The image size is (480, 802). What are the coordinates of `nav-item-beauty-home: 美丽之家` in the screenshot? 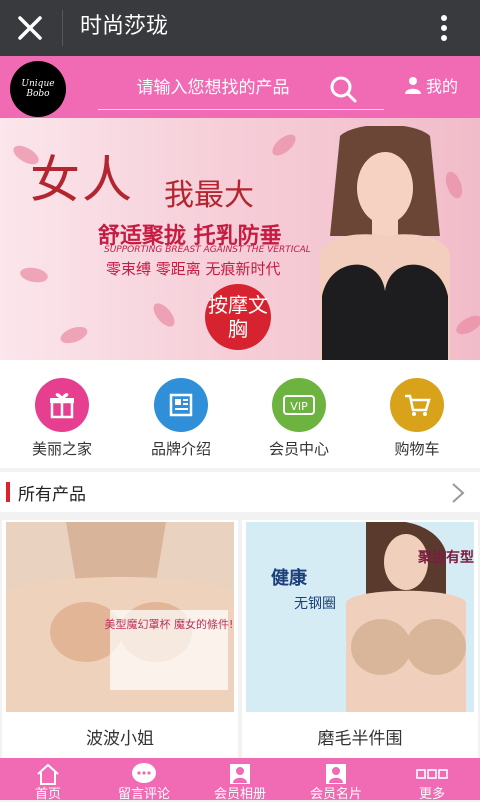 It's located at (62, 420).